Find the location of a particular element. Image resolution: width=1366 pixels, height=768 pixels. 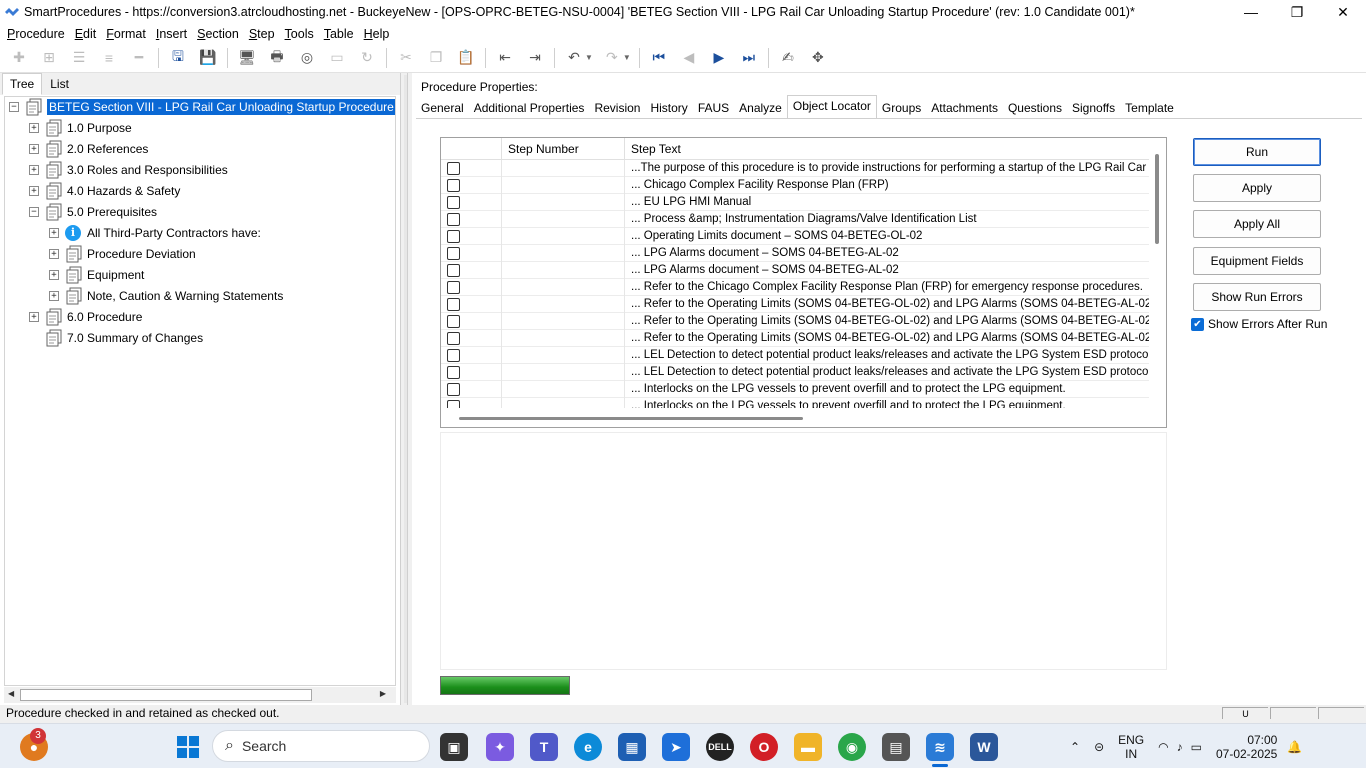

run-button: Run is located at coordinates (1257, 152).